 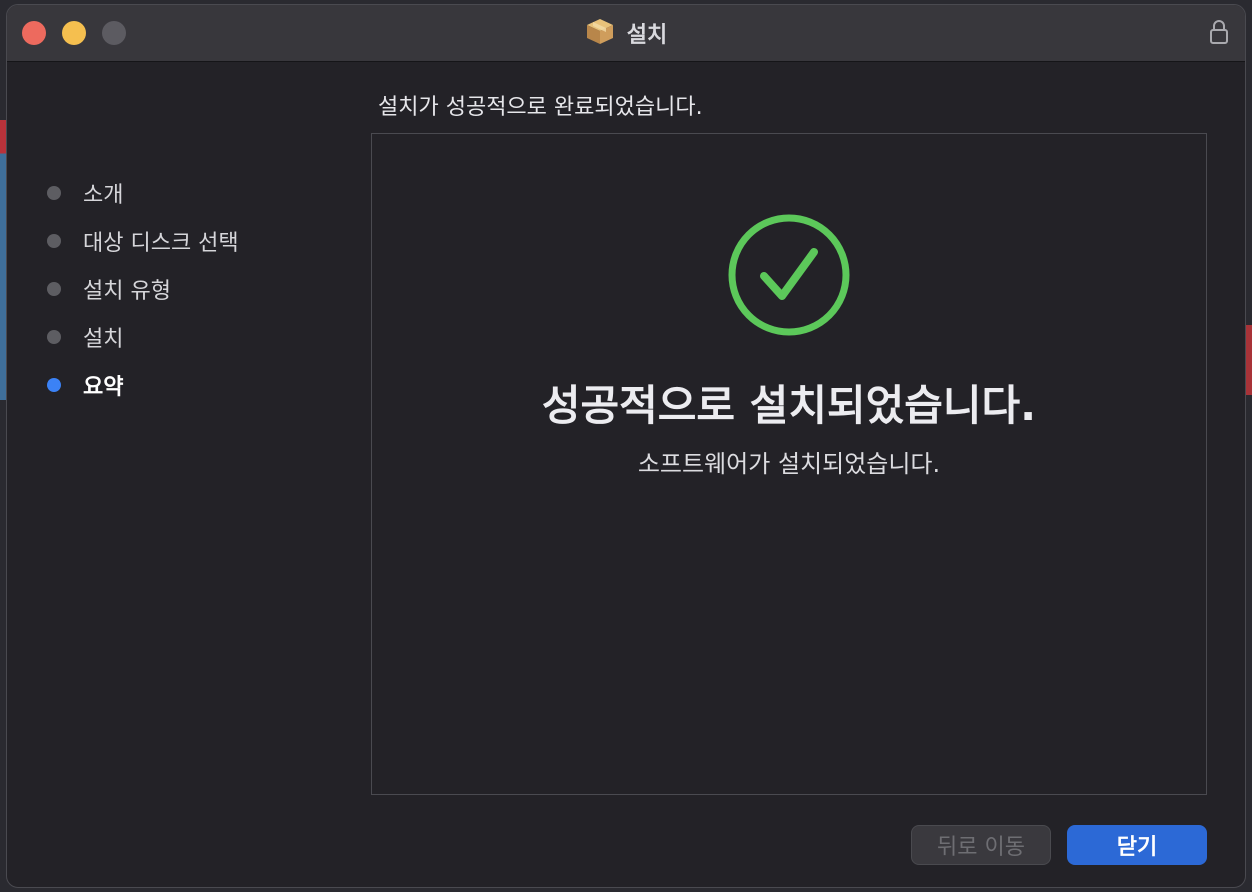 I want to click on desktop-background-right, so click(x=1249, y=360).